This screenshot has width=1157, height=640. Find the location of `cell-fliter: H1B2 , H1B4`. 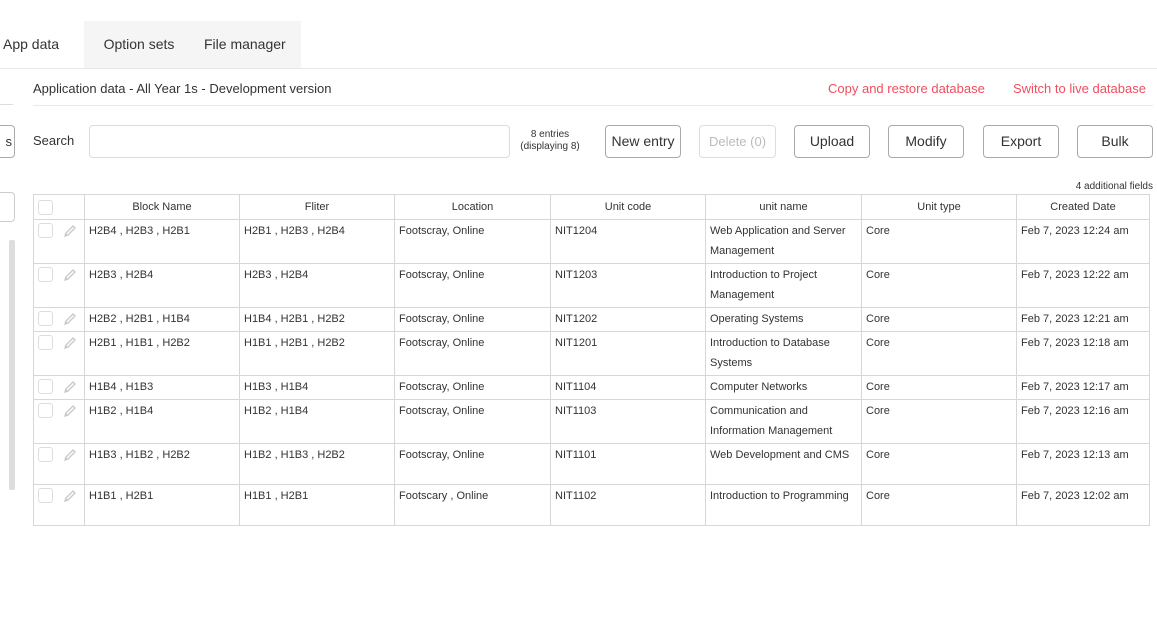

cell-fliter: H1B2 , H1B4 is located at coordinates (317, 421).